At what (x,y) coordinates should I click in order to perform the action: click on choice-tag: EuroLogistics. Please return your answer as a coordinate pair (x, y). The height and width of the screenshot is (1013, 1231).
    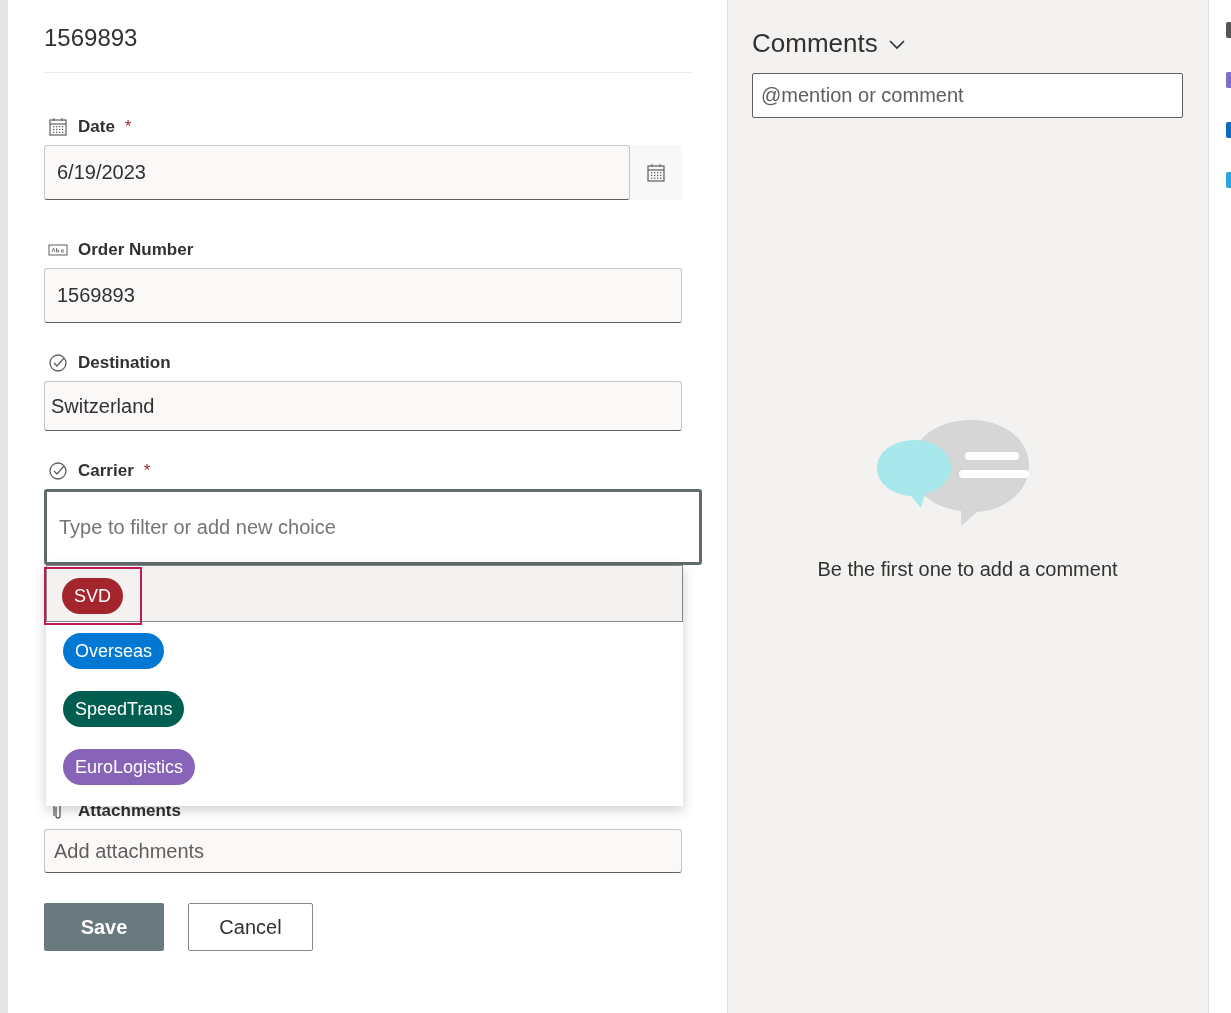
    Looking at the image, I should click on (129, 767).